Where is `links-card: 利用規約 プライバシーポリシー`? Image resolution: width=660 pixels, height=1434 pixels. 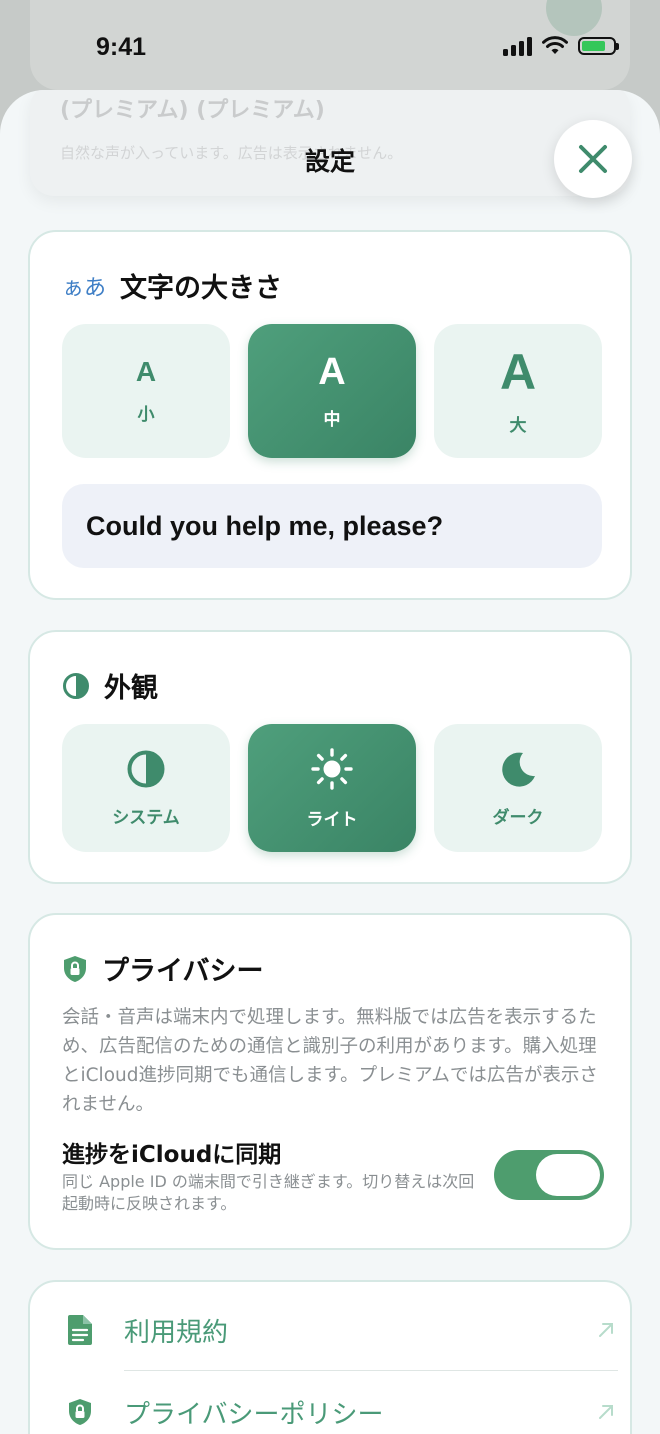
links-card: 利用規約 プライバシーポリシー is located at coordinates (330, 1357).